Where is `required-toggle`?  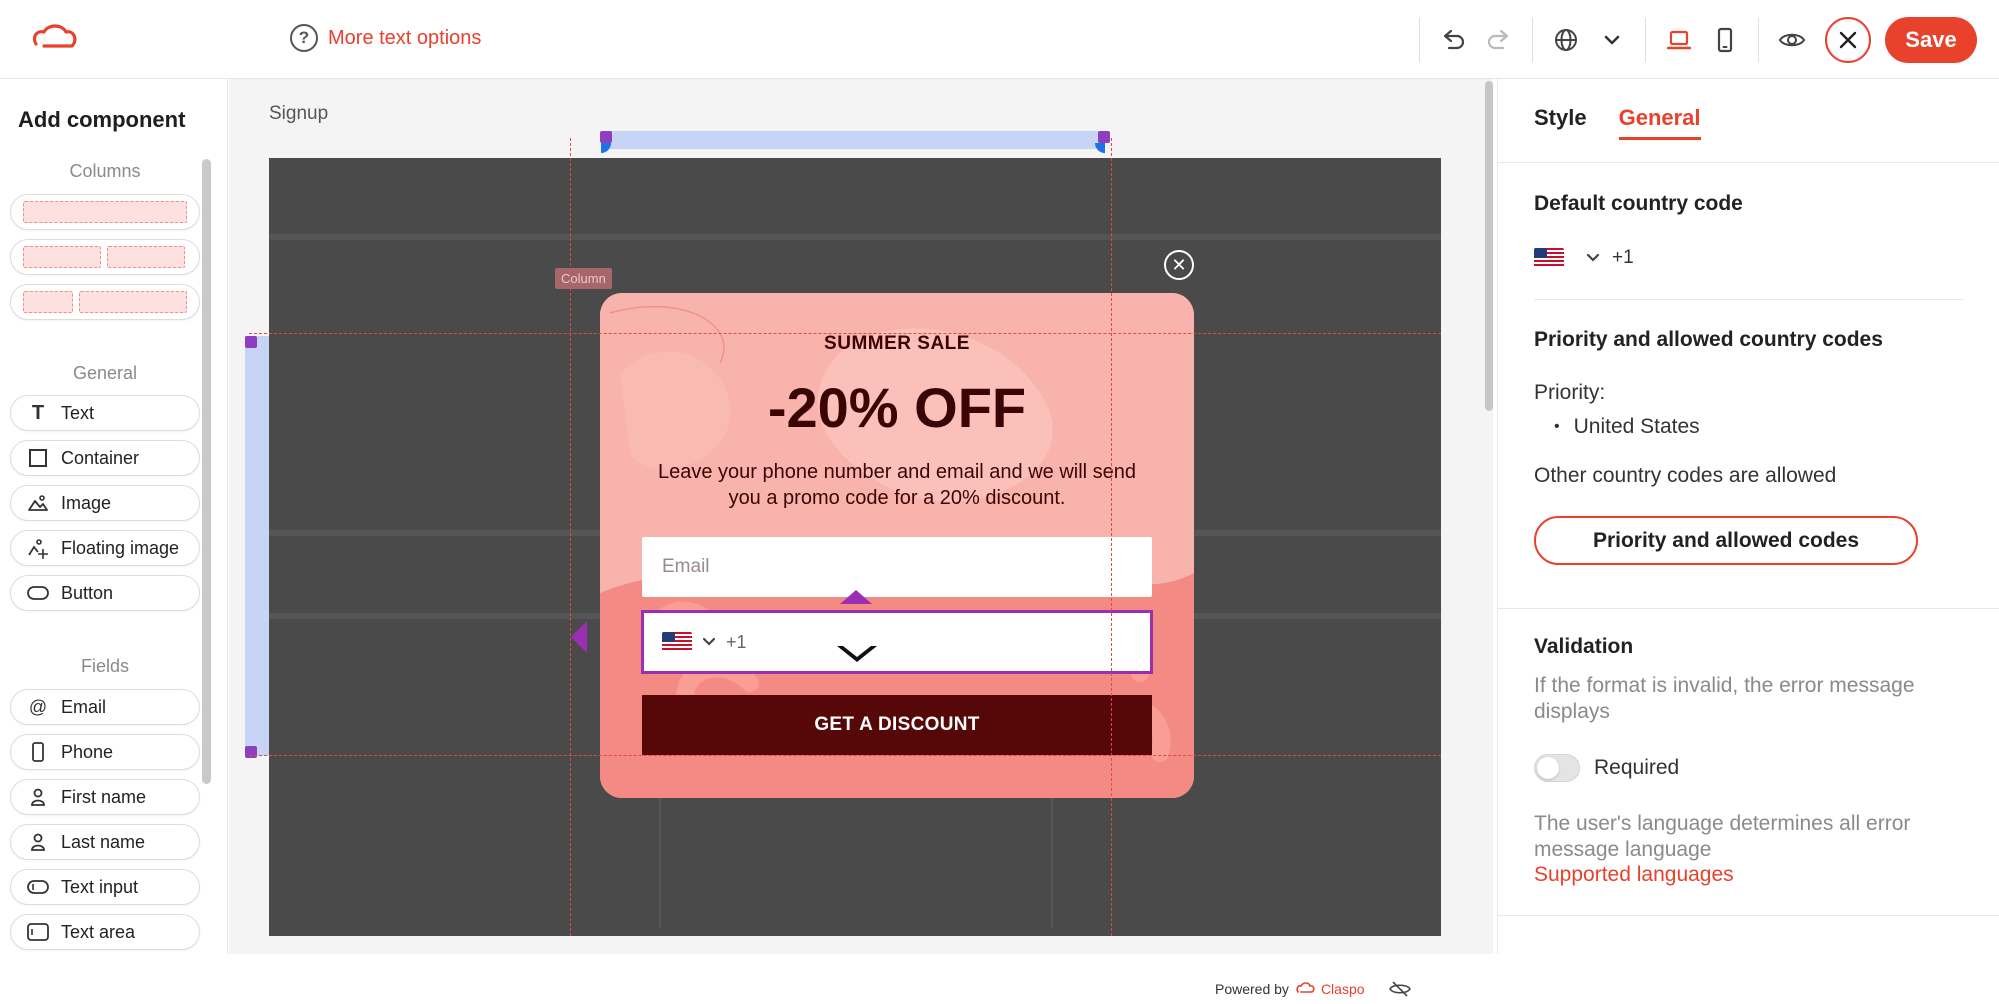 required-toggle is located at coordinates (1557, 768).